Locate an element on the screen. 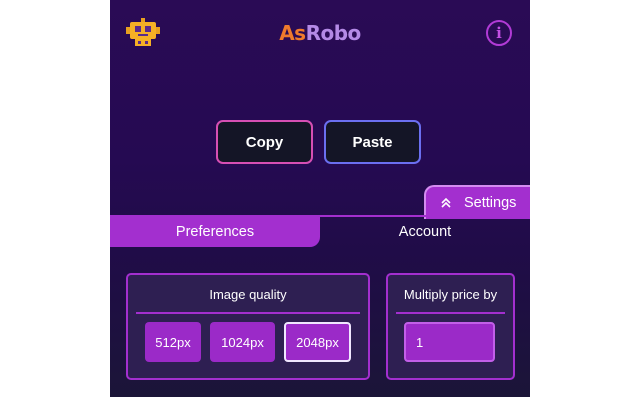 The height and width of the screenshot is (400, 640). info-glyph: i is located at coordinates (499, 33).